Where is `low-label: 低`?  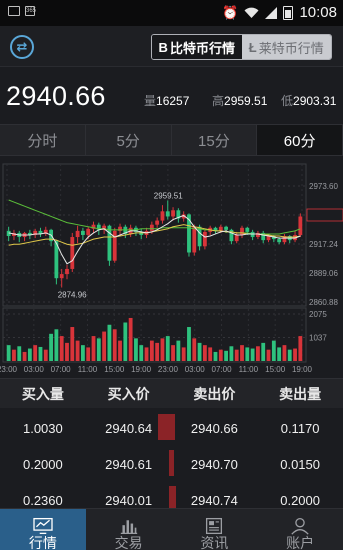 low-label: 低 is located at coordinates (287, 101).